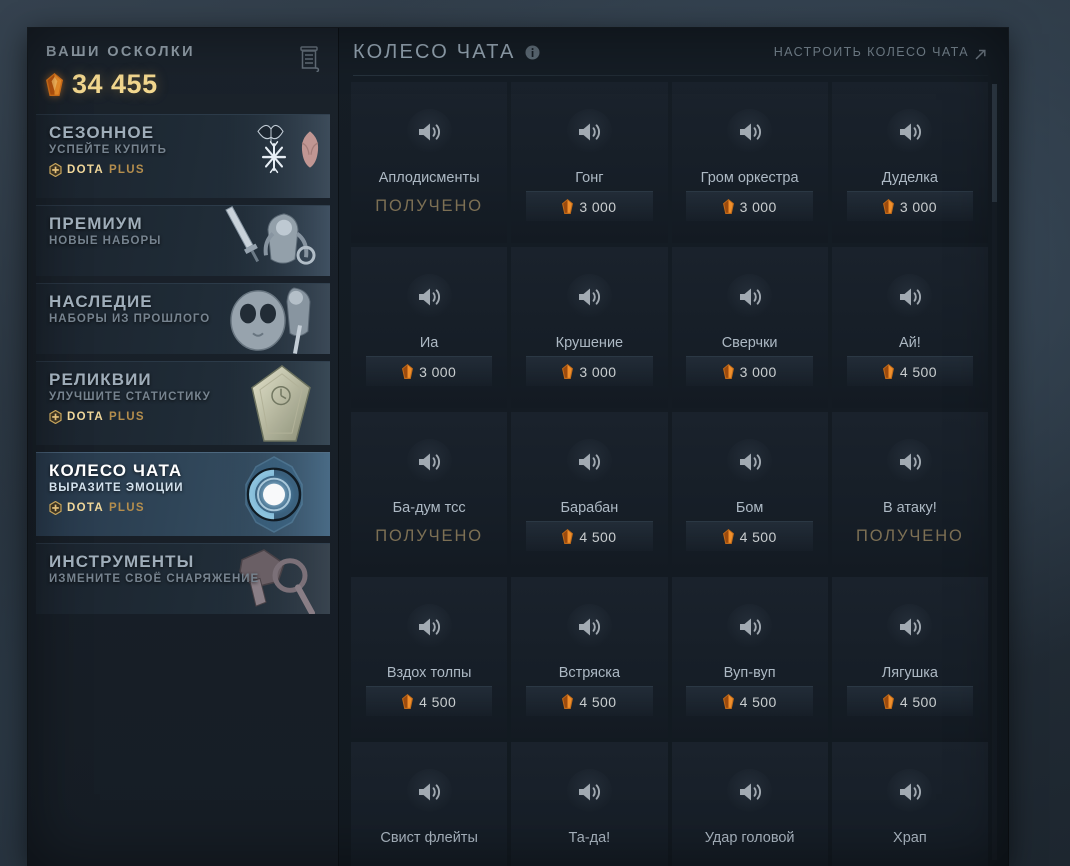  Describe the element at coordinates (880, 52) in the screenshot. I see `configure-chat-wheel-link: НАСТРОИТЬ КОЛЕСО ЧАТА` at that location.